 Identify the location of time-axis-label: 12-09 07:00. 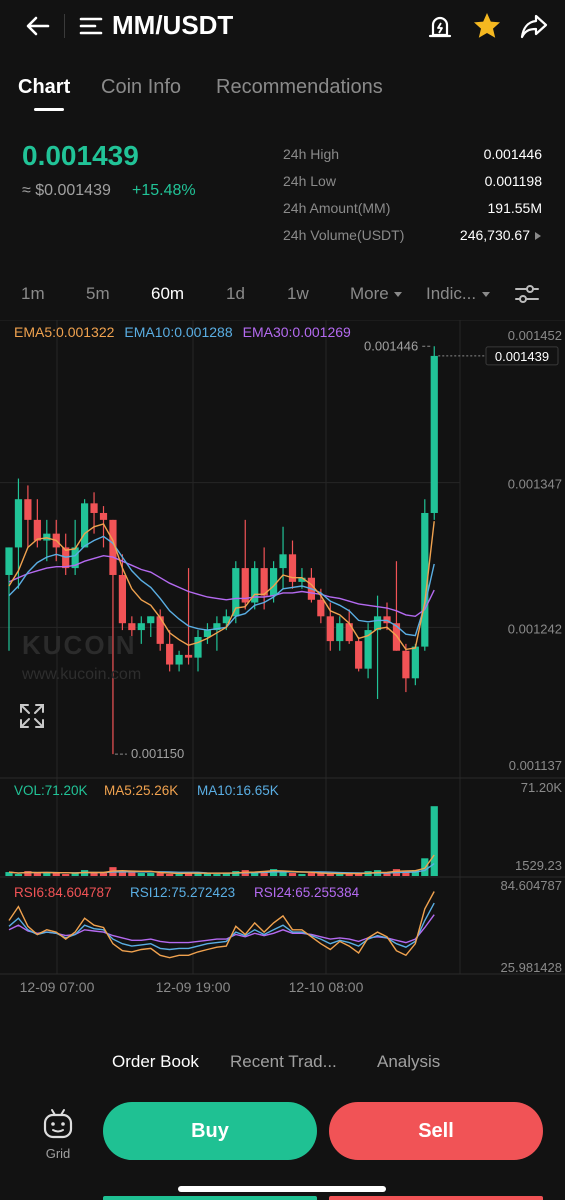
(57, 987).